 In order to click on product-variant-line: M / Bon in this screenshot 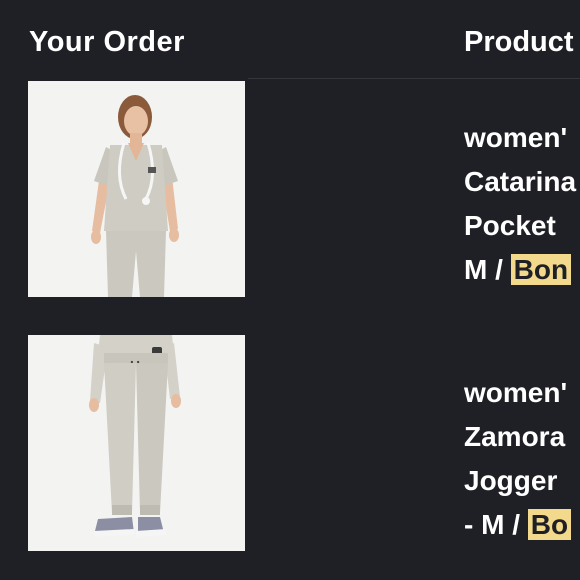, I will do `click(520, 270)`.